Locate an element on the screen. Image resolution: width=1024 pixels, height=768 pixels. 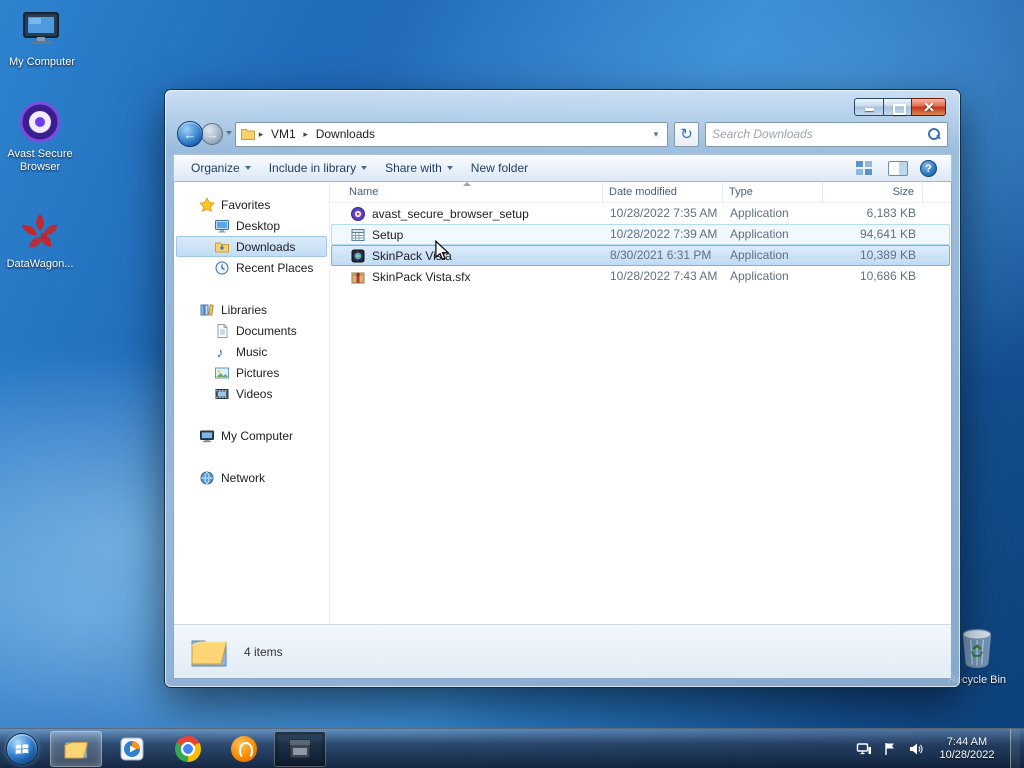
search-icon is located at coordinates (934, 134).